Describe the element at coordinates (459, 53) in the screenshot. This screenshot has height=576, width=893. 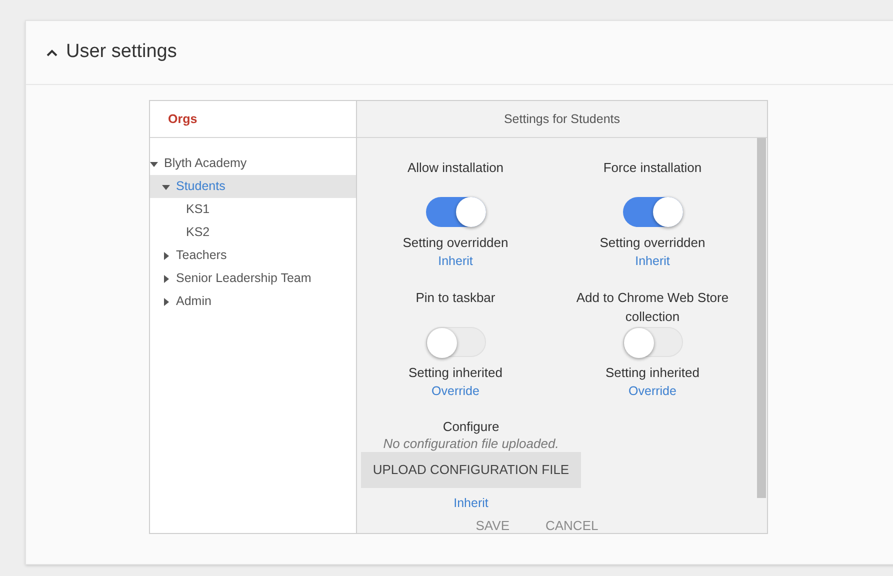
I see `section-header: User settings` at that location.